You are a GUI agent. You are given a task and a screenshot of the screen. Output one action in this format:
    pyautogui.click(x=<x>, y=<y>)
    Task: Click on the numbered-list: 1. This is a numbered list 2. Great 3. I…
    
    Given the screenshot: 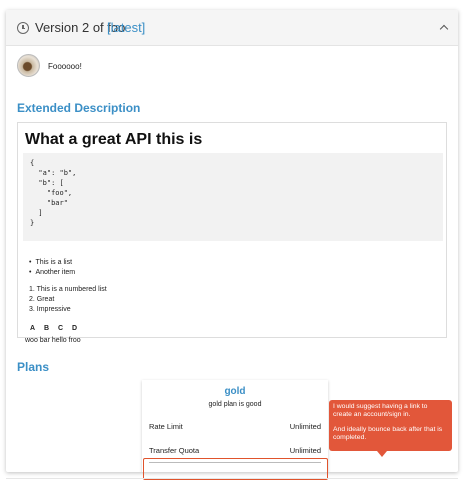 What is the action you would take?
    pyautogui.click(x=68, y=300)
    